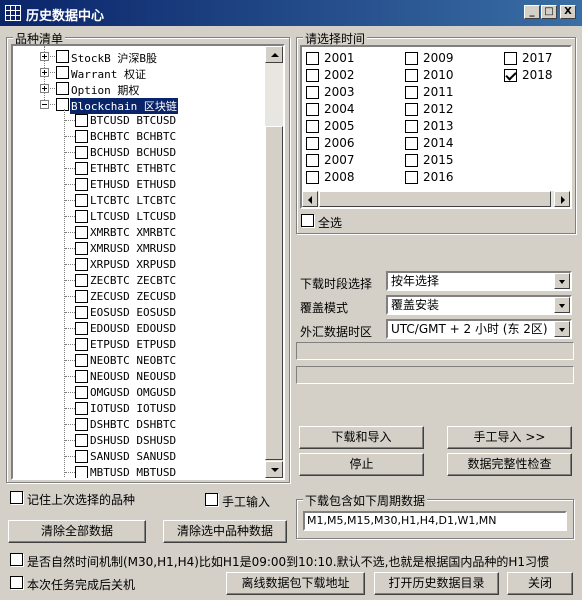 This screenshot has width=582, height=600. I want to click on tree-item-label: MBTUSD MBTUSD, so click(133, 472).